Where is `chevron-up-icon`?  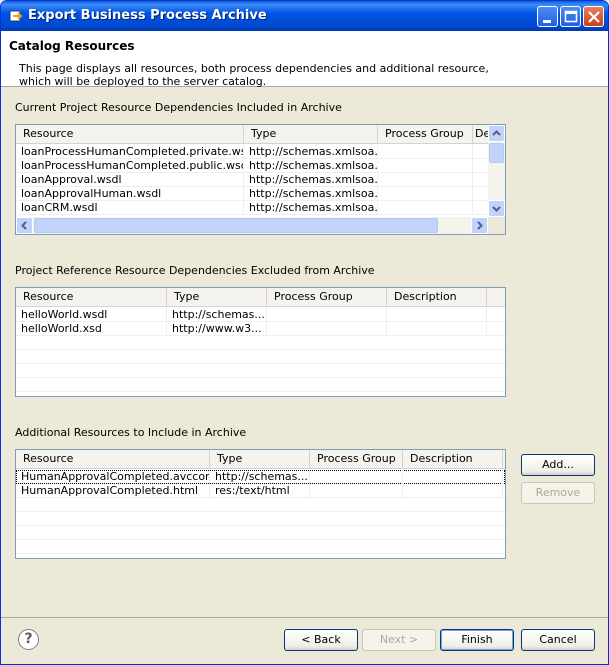 chevron-up-icon is located at coordinates (496, 133).